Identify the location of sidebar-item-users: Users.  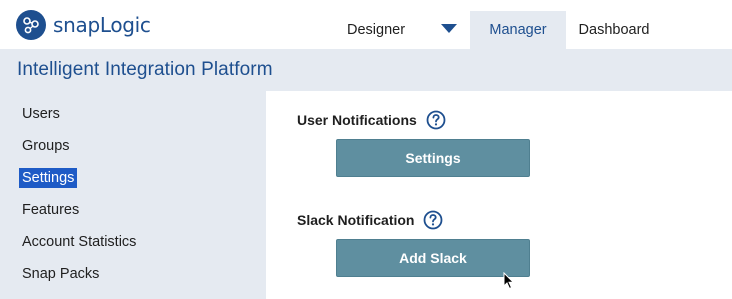
(41, 114).